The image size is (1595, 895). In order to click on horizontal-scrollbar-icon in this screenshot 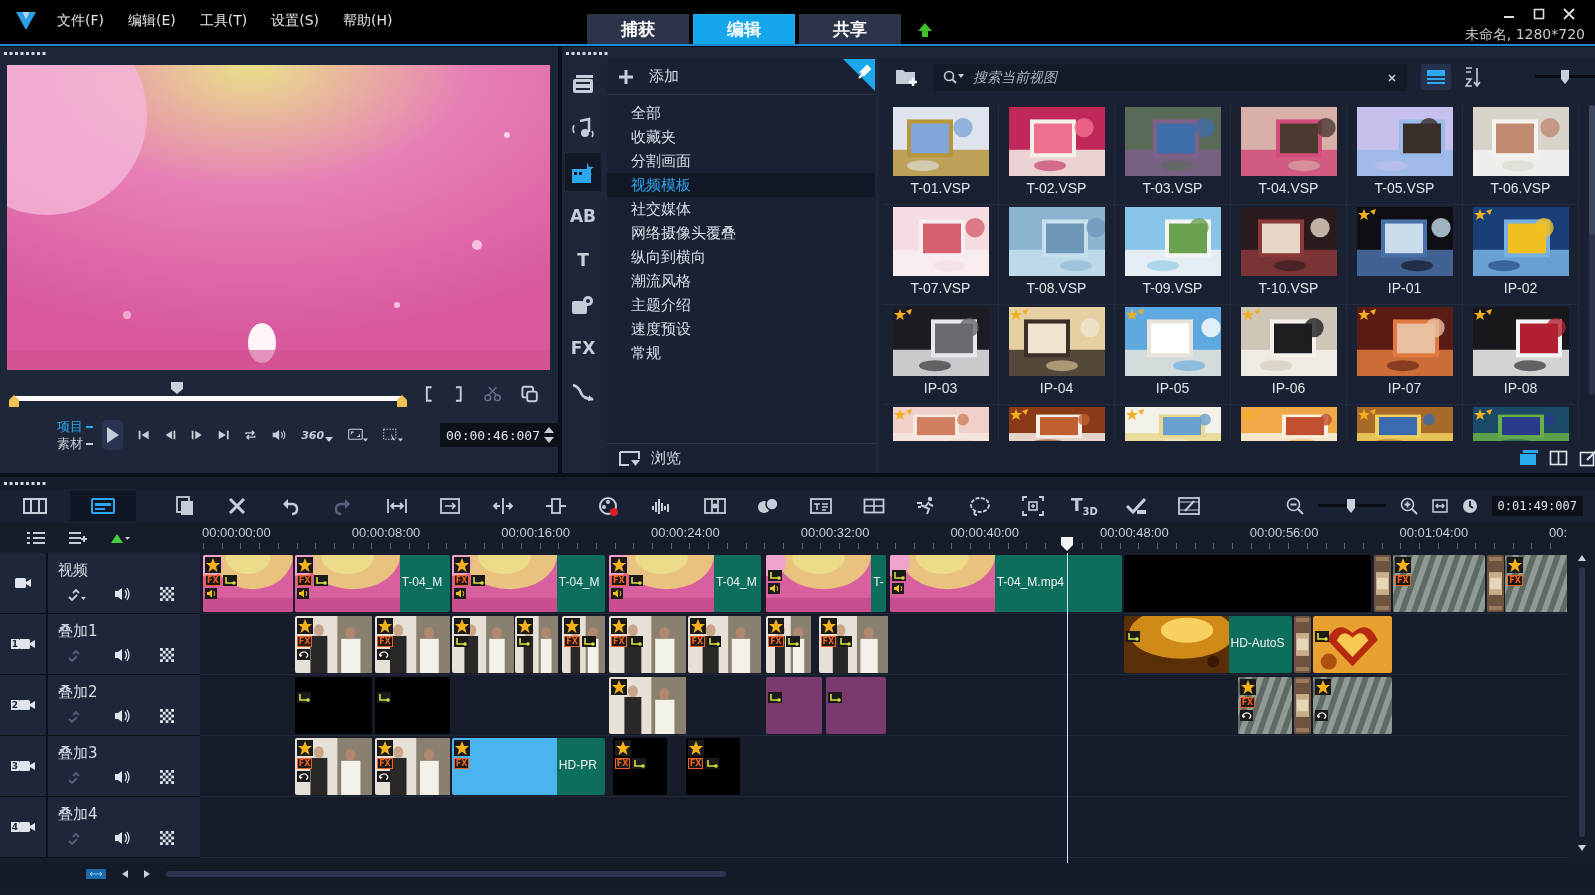, I will do `click(446, 874)`.